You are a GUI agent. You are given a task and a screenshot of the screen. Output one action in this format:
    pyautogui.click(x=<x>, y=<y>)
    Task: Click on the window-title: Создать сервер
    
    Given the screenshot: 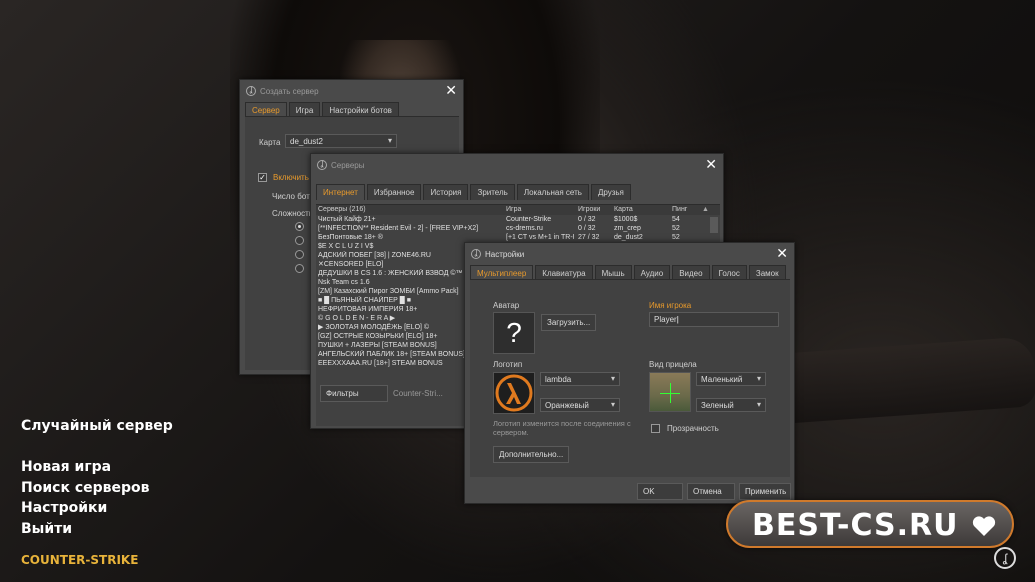 What is the action you would take?
    pyautogui.click(x=289, y=91)
    